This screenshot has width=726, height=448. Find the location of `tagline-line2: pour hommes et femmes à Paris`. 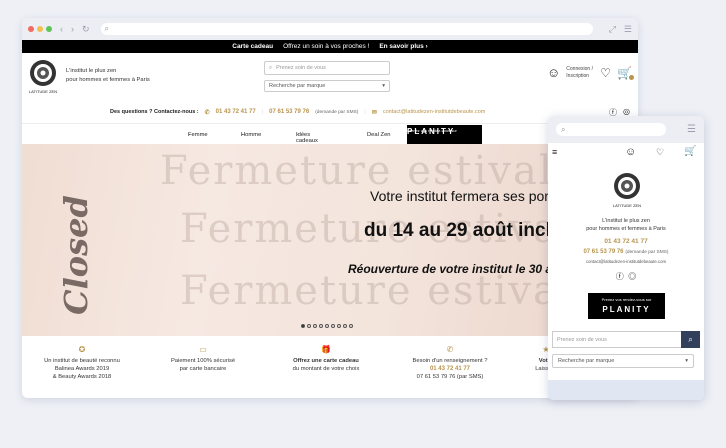

tagline-line2: pour hommes et femmes à Paris is located at coordinates (108, 80).